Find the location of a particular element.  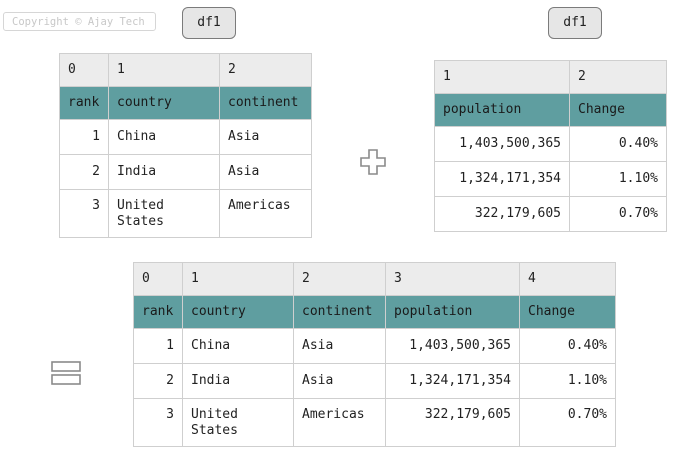

table-row: 3 United States Americas is located at coordinates (185, 213).